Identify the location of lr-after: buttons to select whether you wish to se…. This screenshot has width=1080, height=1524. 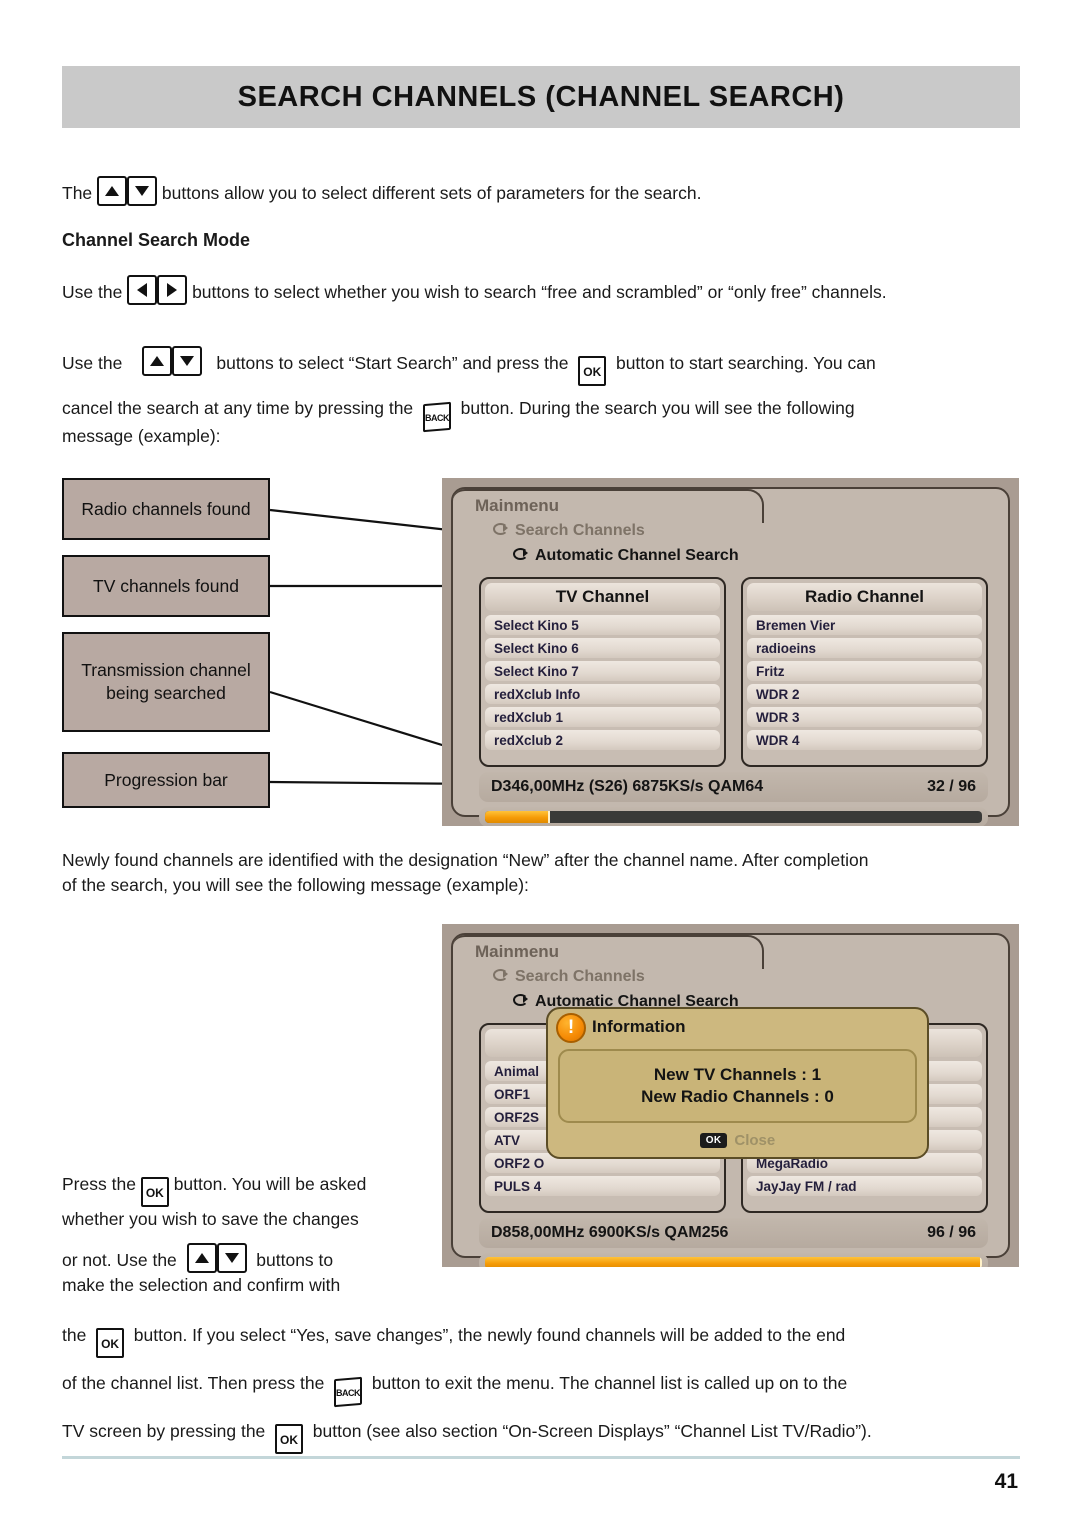
(539, 292).